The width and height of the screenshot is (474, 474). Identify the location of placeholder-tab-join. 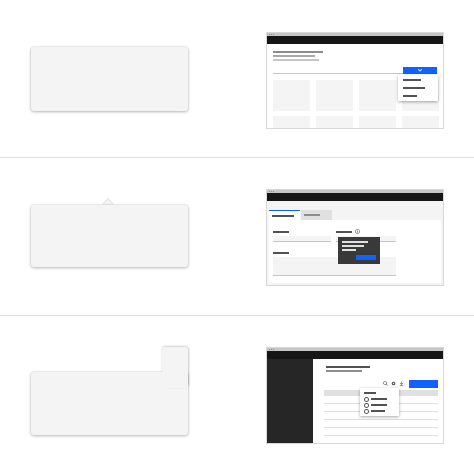
(174, 380).